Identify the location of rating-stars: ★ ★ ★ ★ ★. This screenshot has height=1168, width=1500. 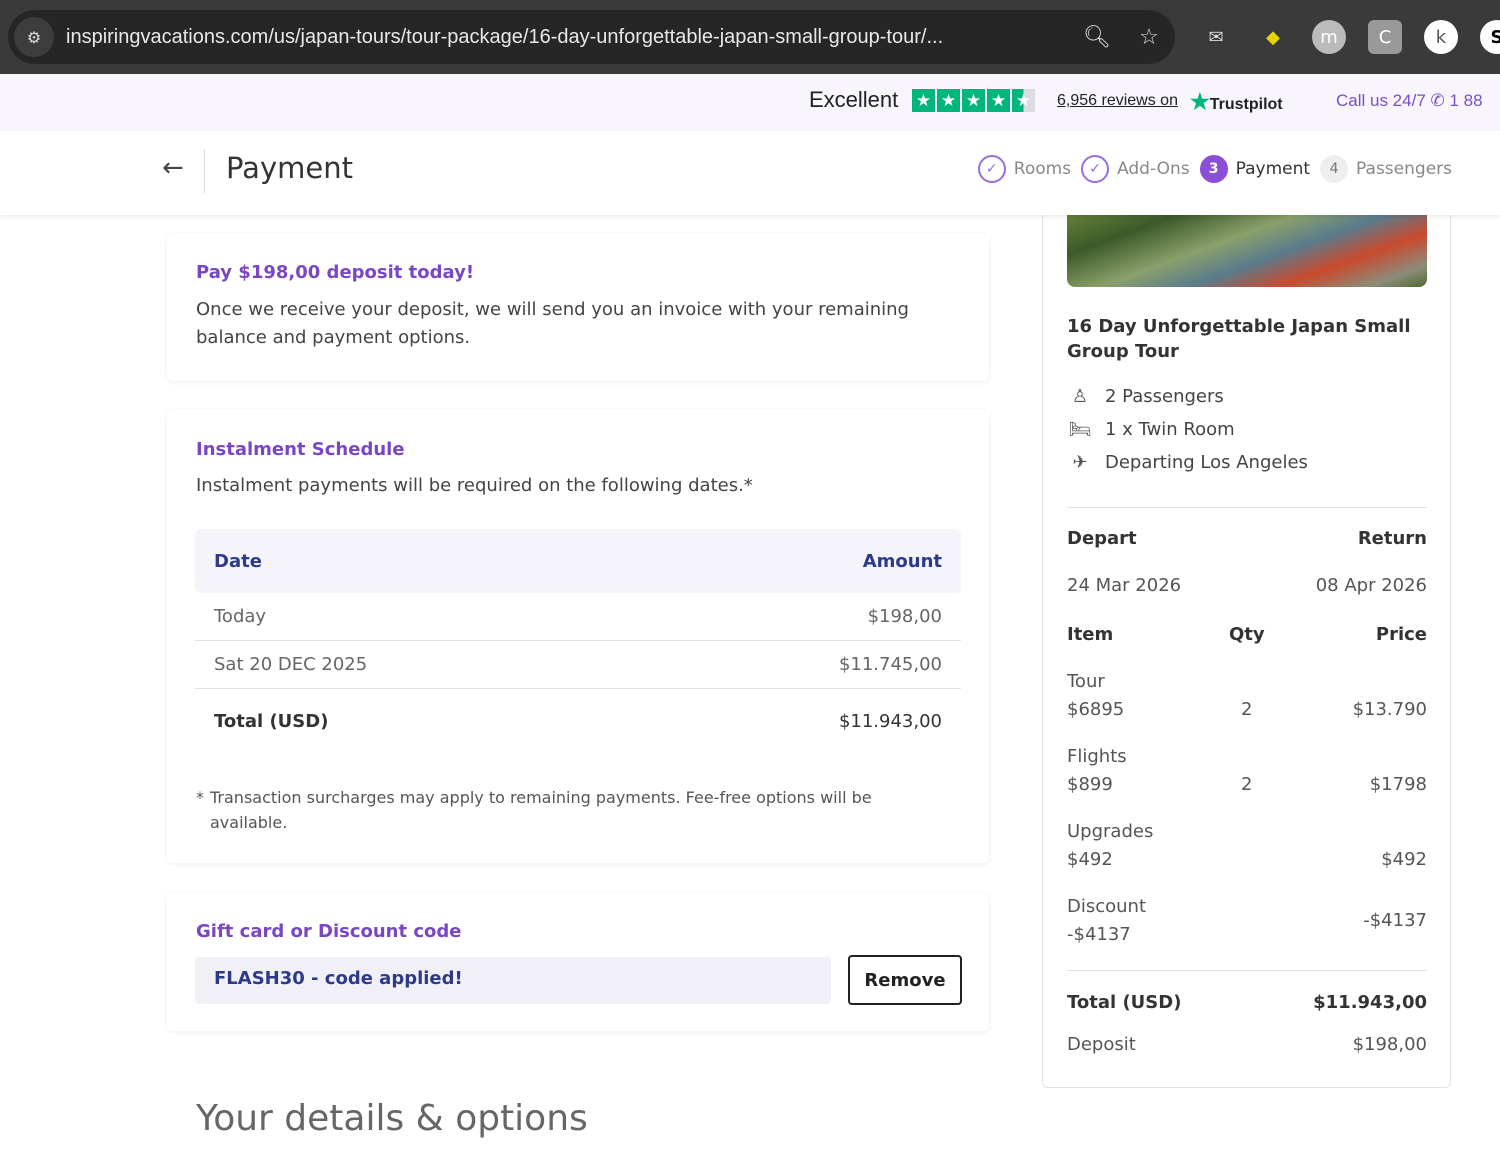
(973, 100).